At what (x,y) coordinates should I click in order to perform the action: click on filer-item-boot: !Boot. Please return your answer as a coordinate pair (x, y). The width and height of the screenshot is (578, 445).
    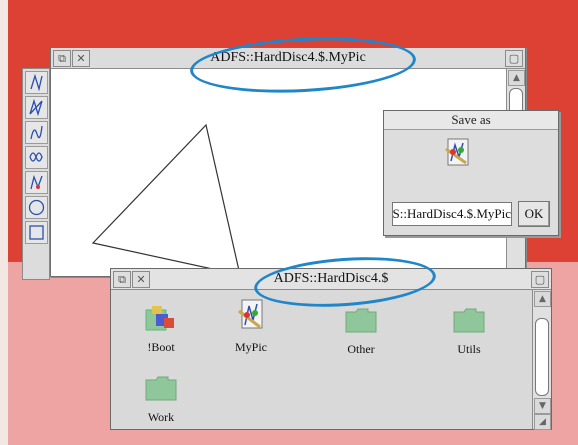
    Looking at the image, I should click on (161, 329).